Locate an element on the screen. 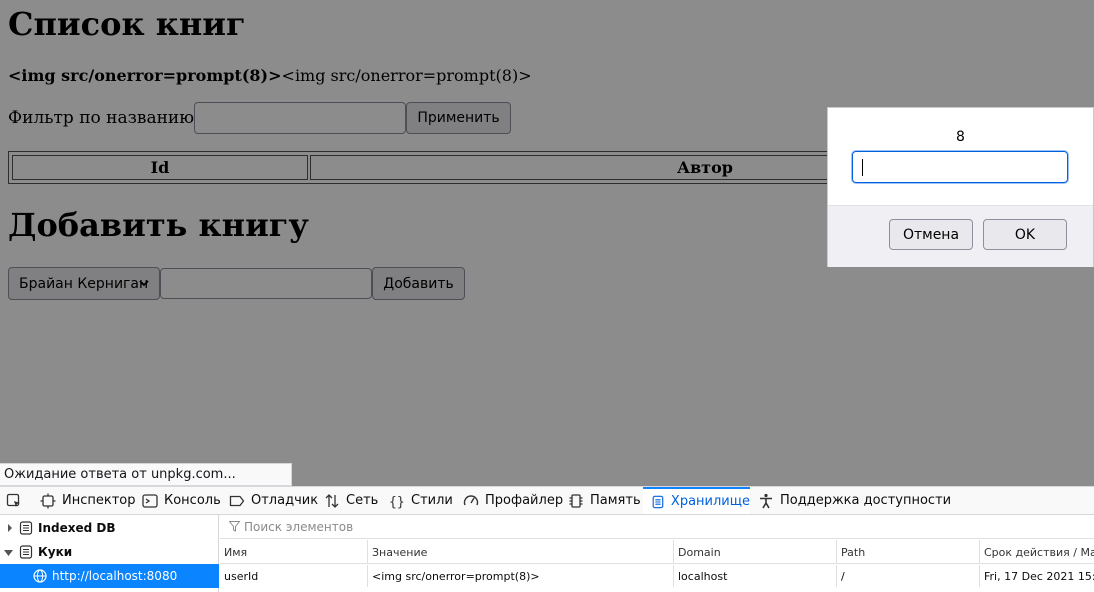  ok-button: OK is located at coordinates (1025, 234).